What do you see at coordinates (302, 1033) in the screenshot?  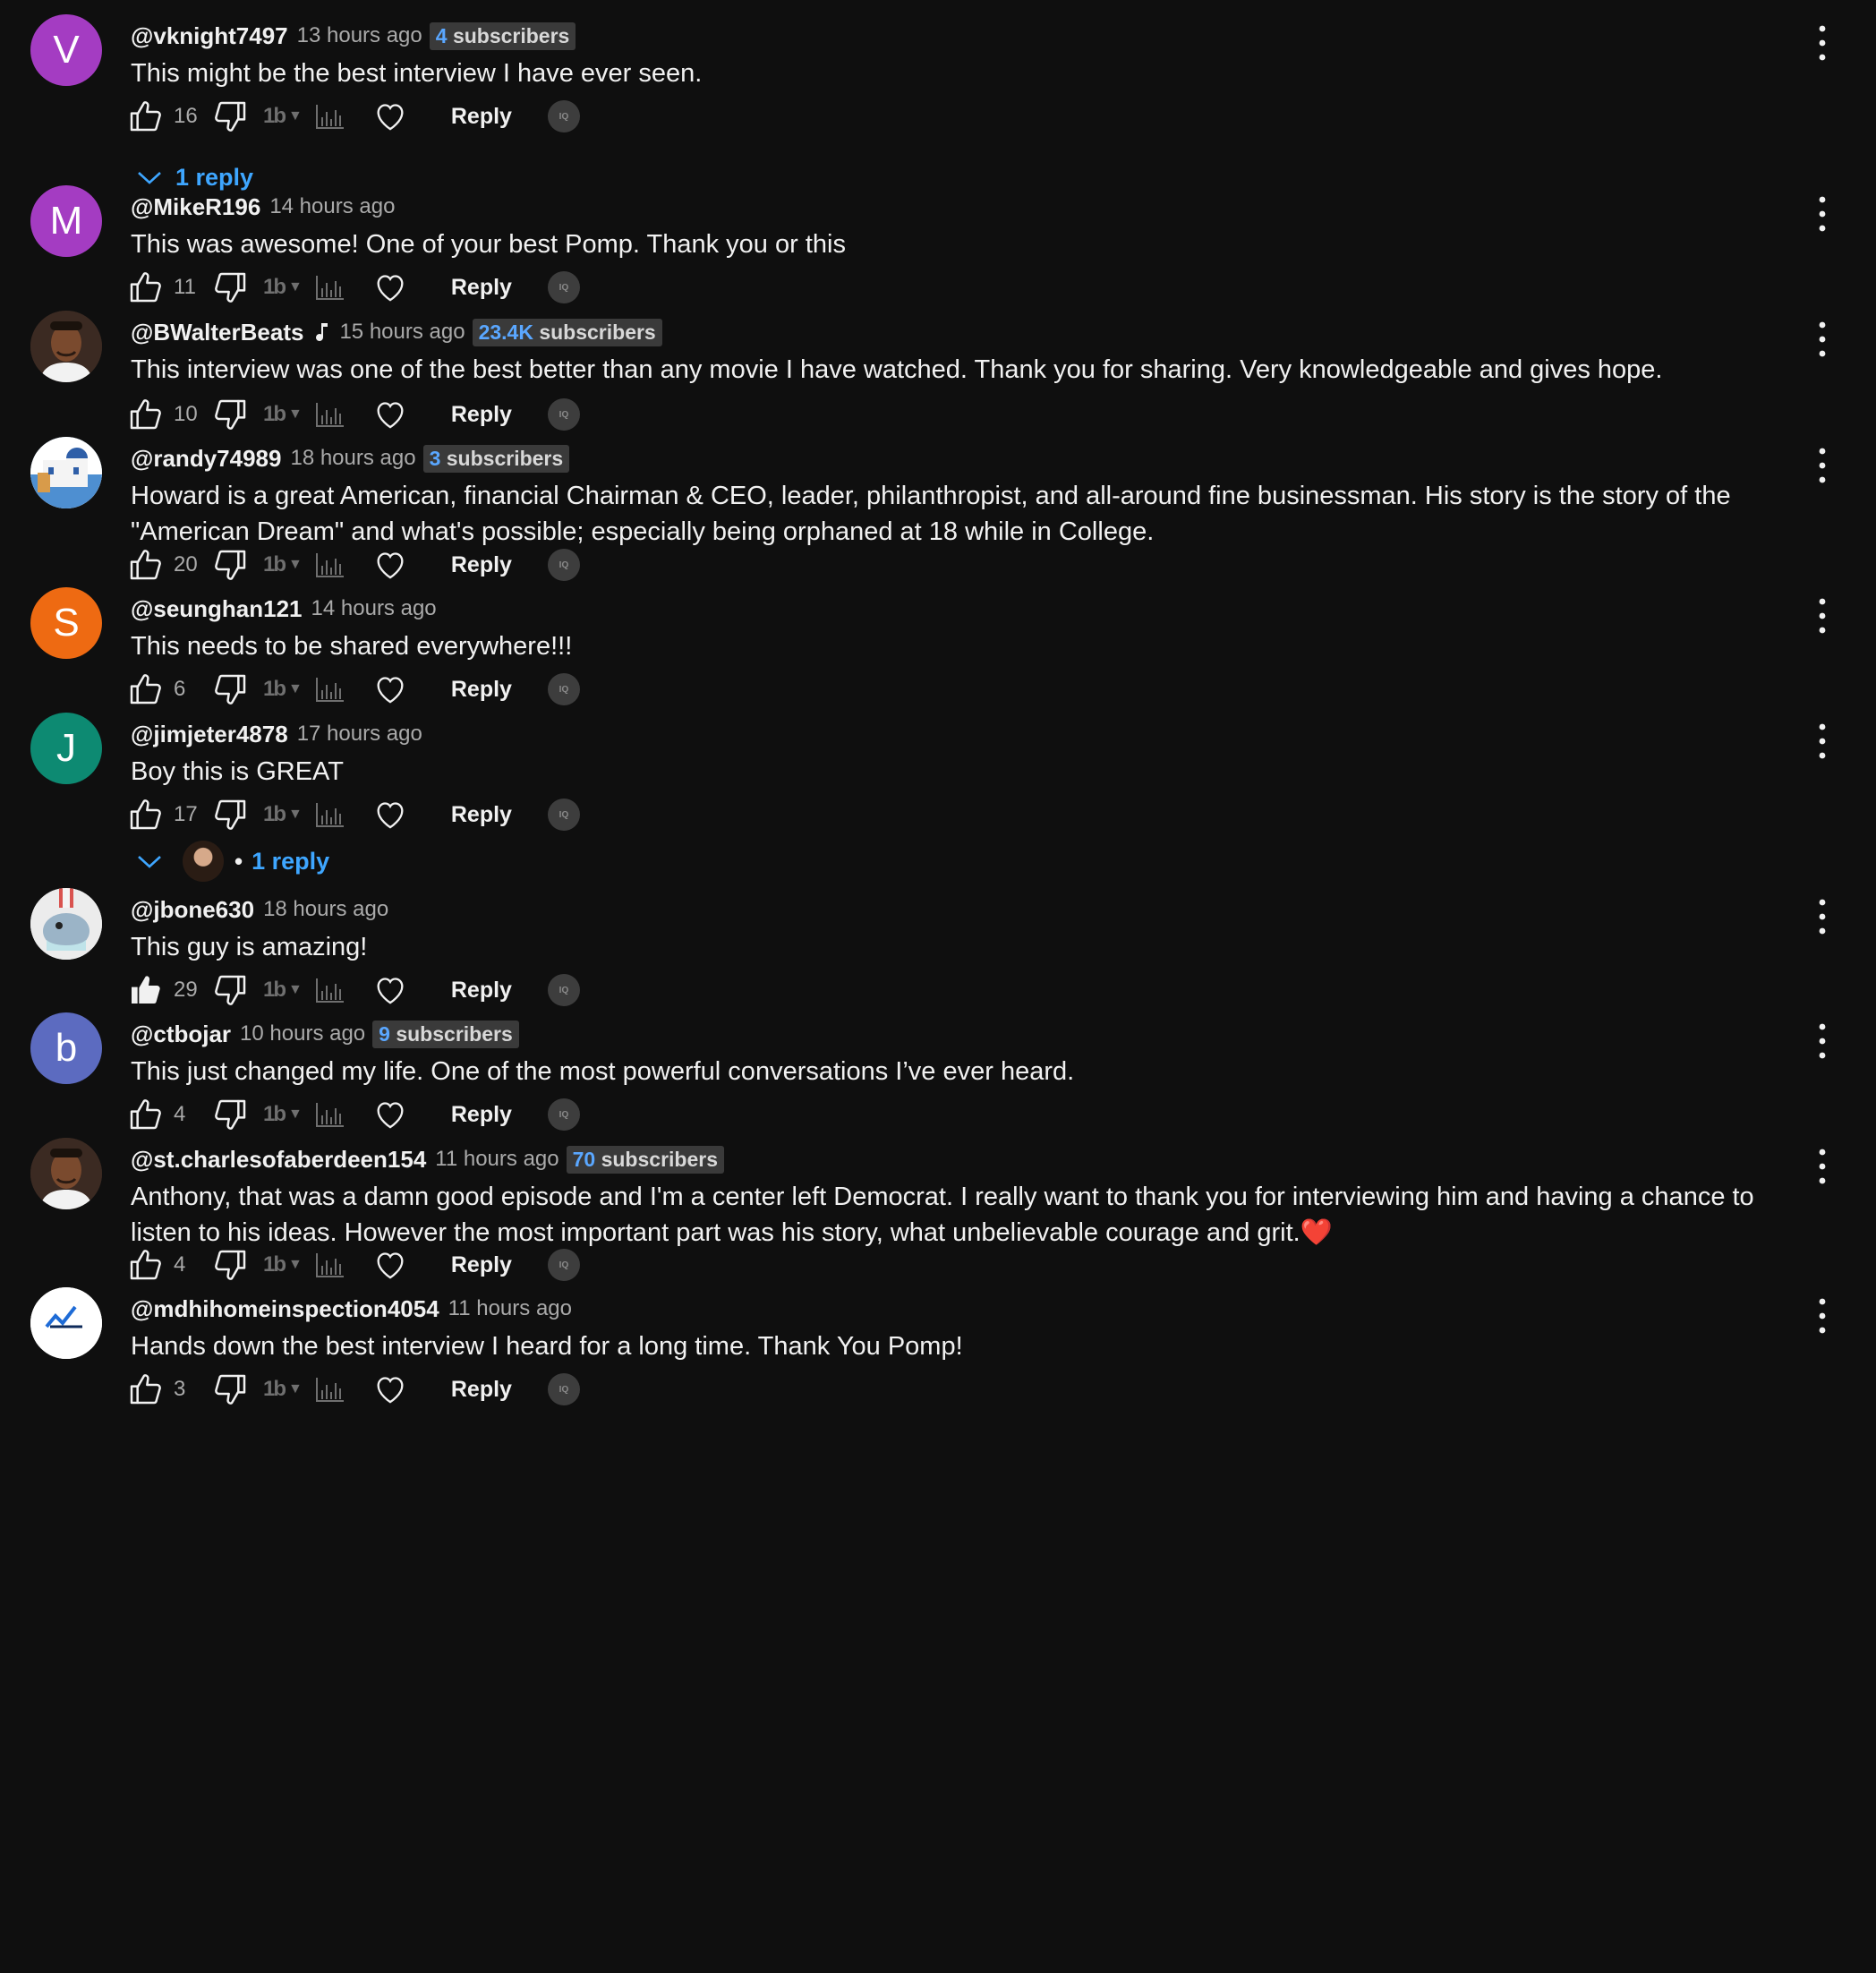 I see `timestamp: 10 hours ago` at bounding box center [302, 1033].